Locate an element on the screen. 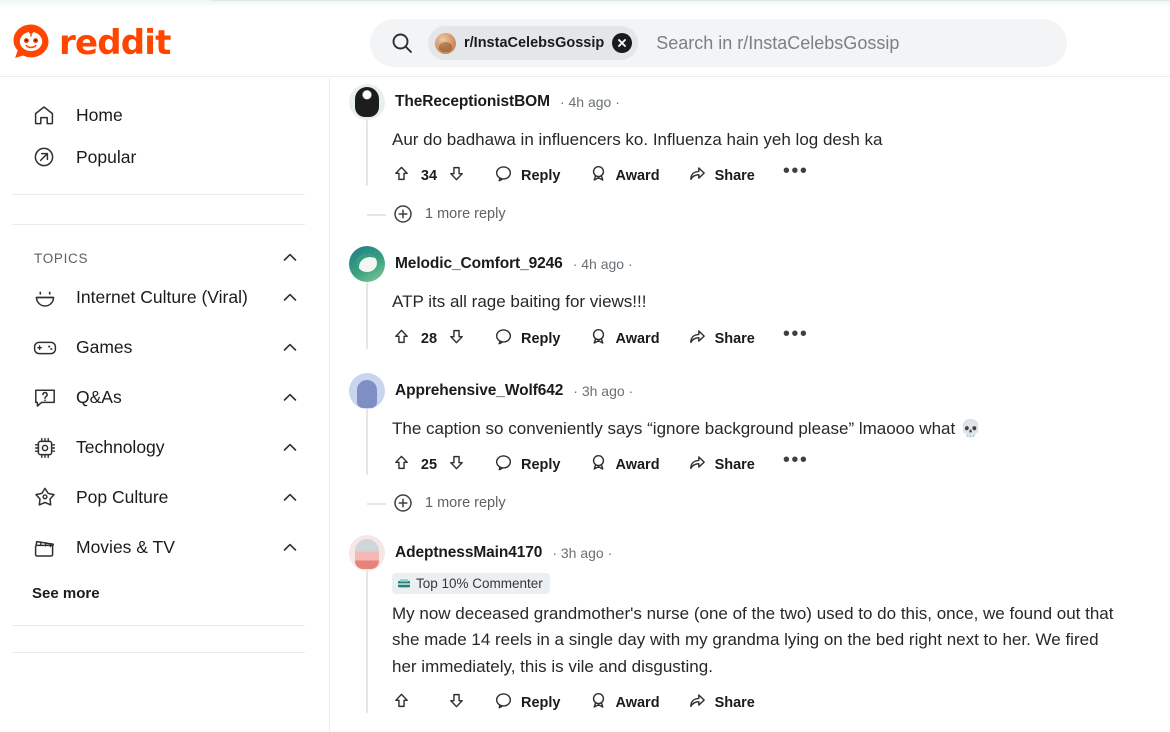 The width and height of the screenshot is (1170, 732). comment-header: Melodic_Comfort_9246 · 4h ago · is located at coordinates (757, 264).